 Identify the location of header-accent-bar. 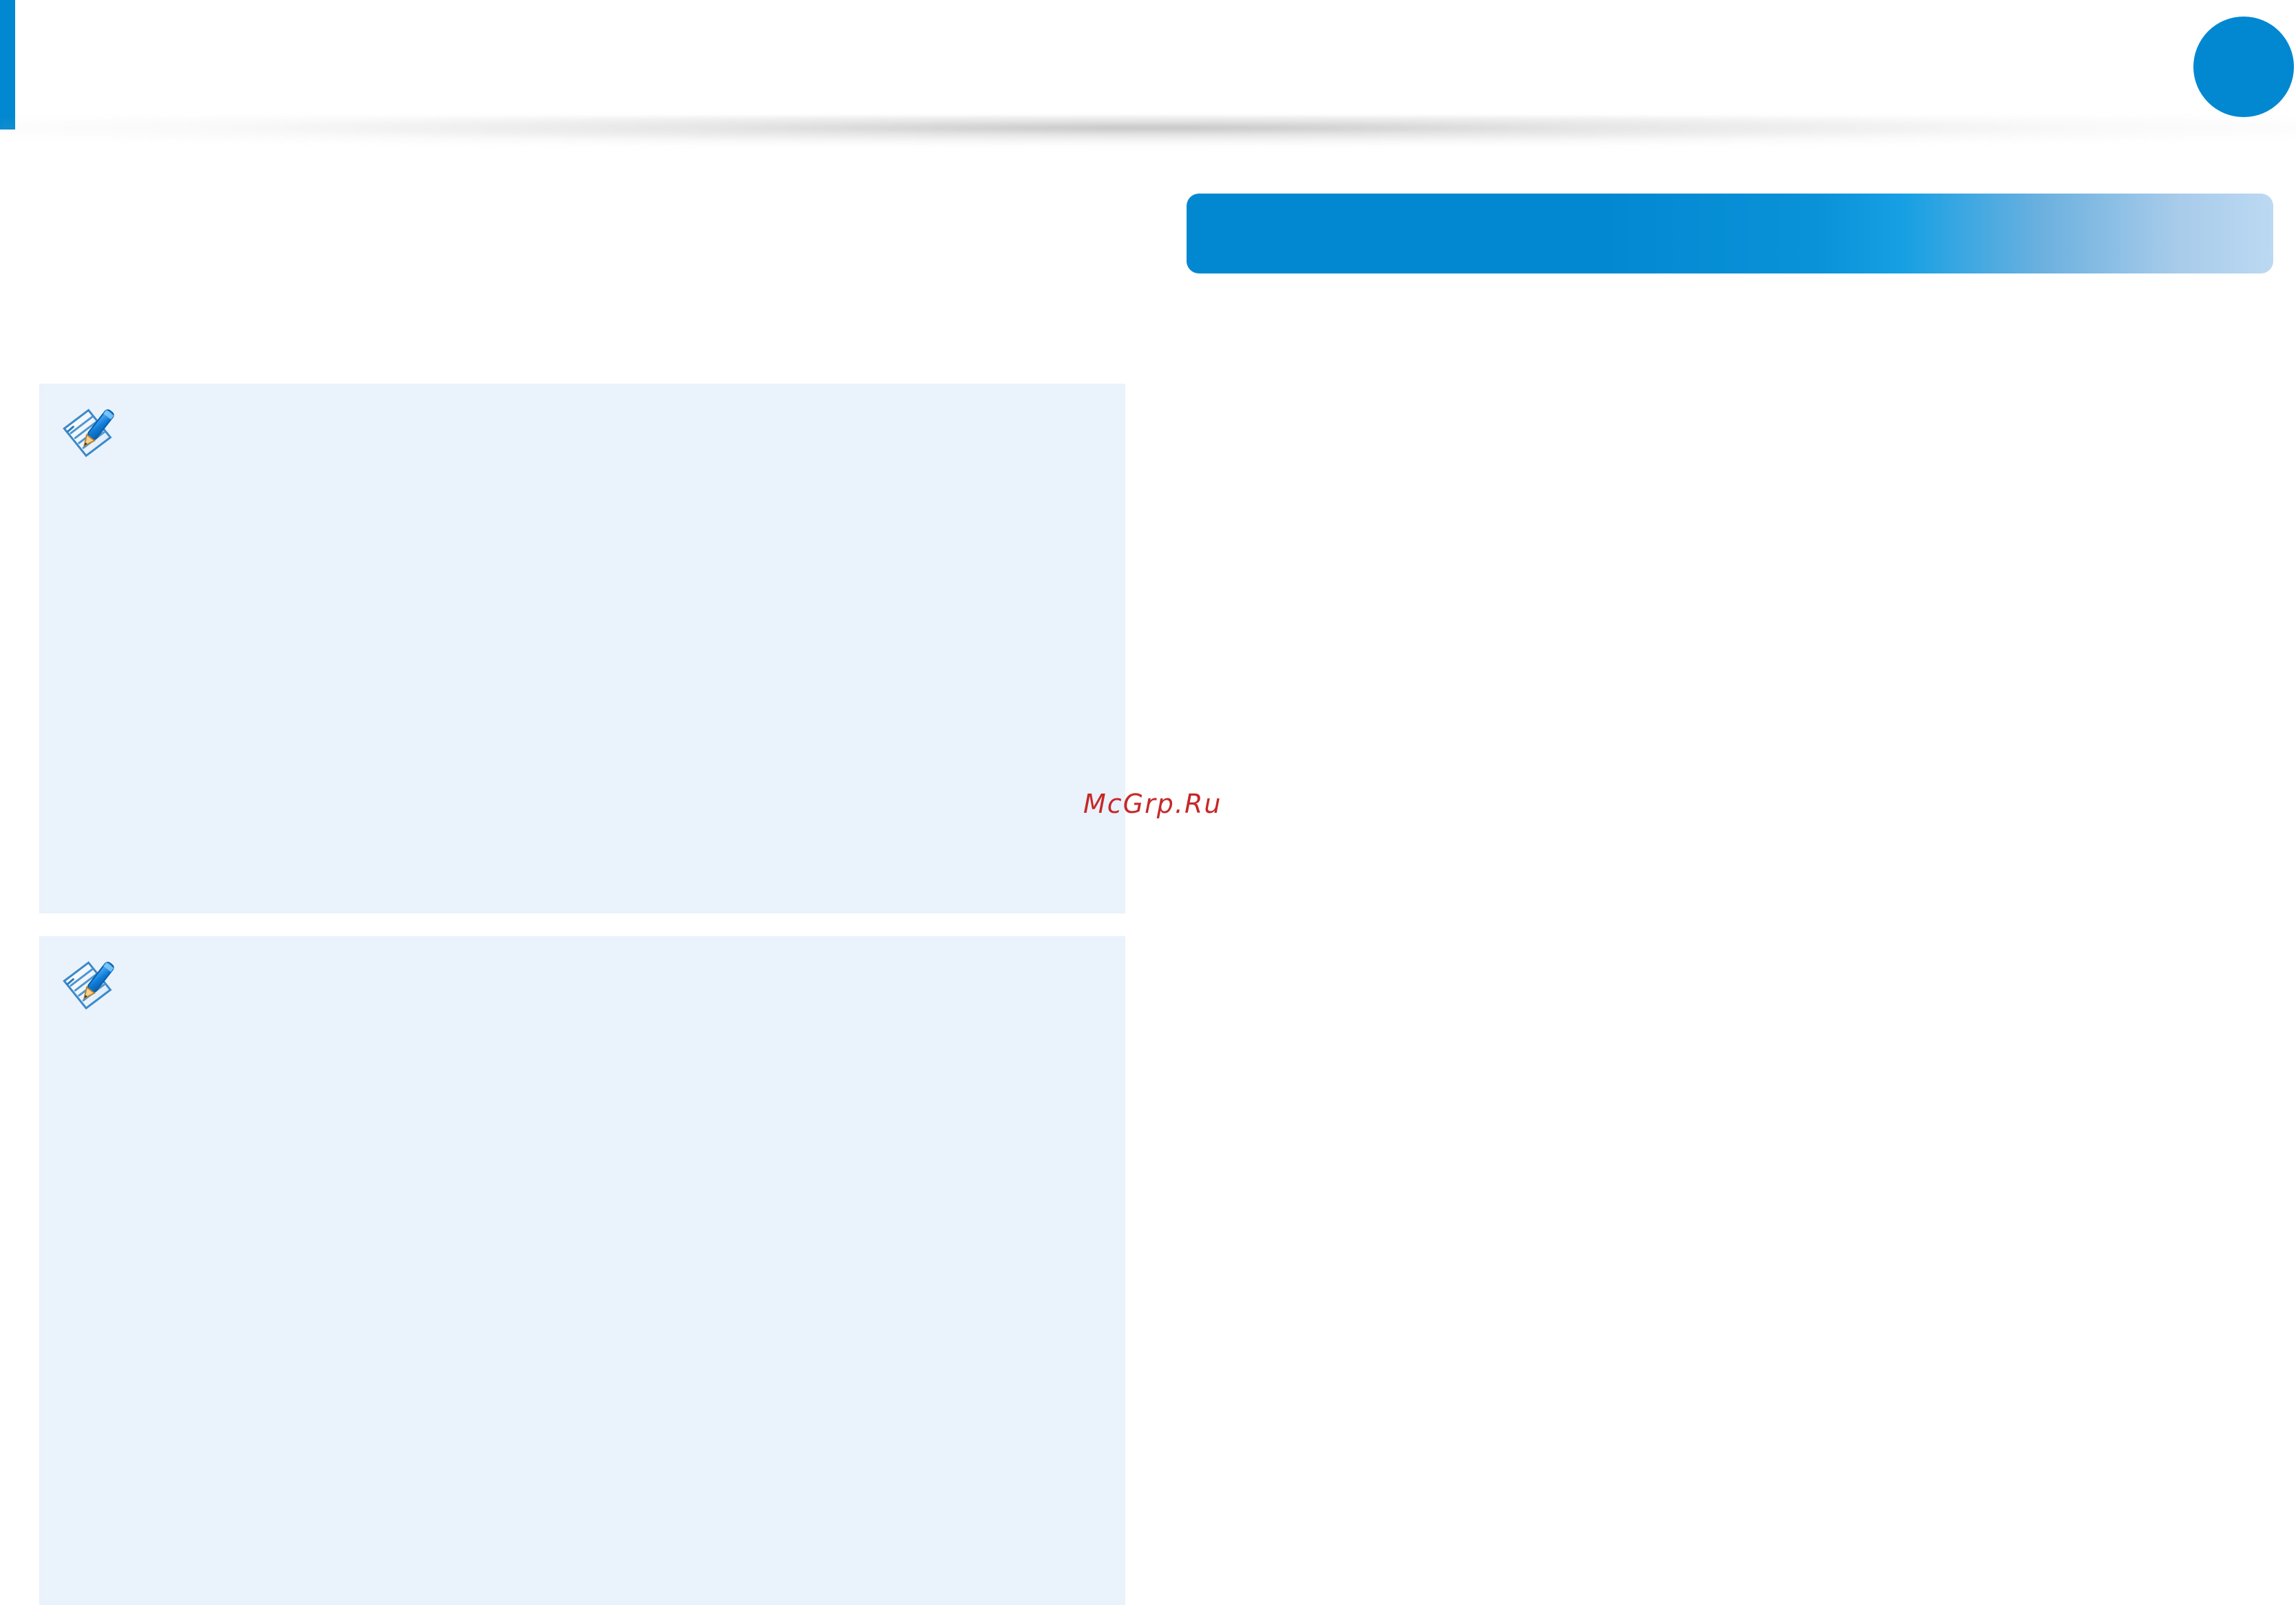
(7, 65).